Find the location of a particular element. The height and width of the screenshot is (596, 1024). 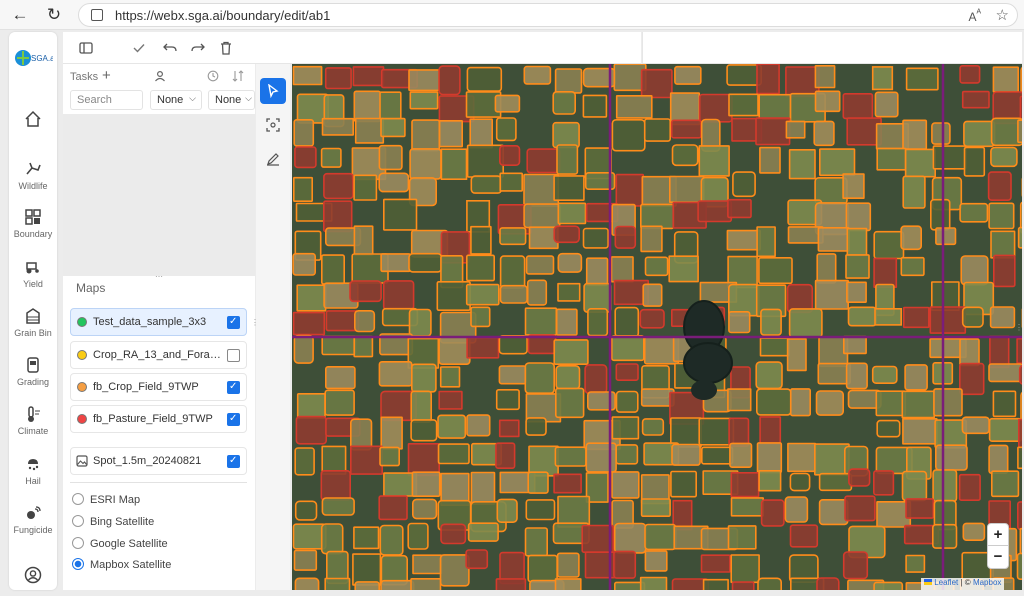

sidebar-item-boundary: Boundary is located at coordinates (33, 223).